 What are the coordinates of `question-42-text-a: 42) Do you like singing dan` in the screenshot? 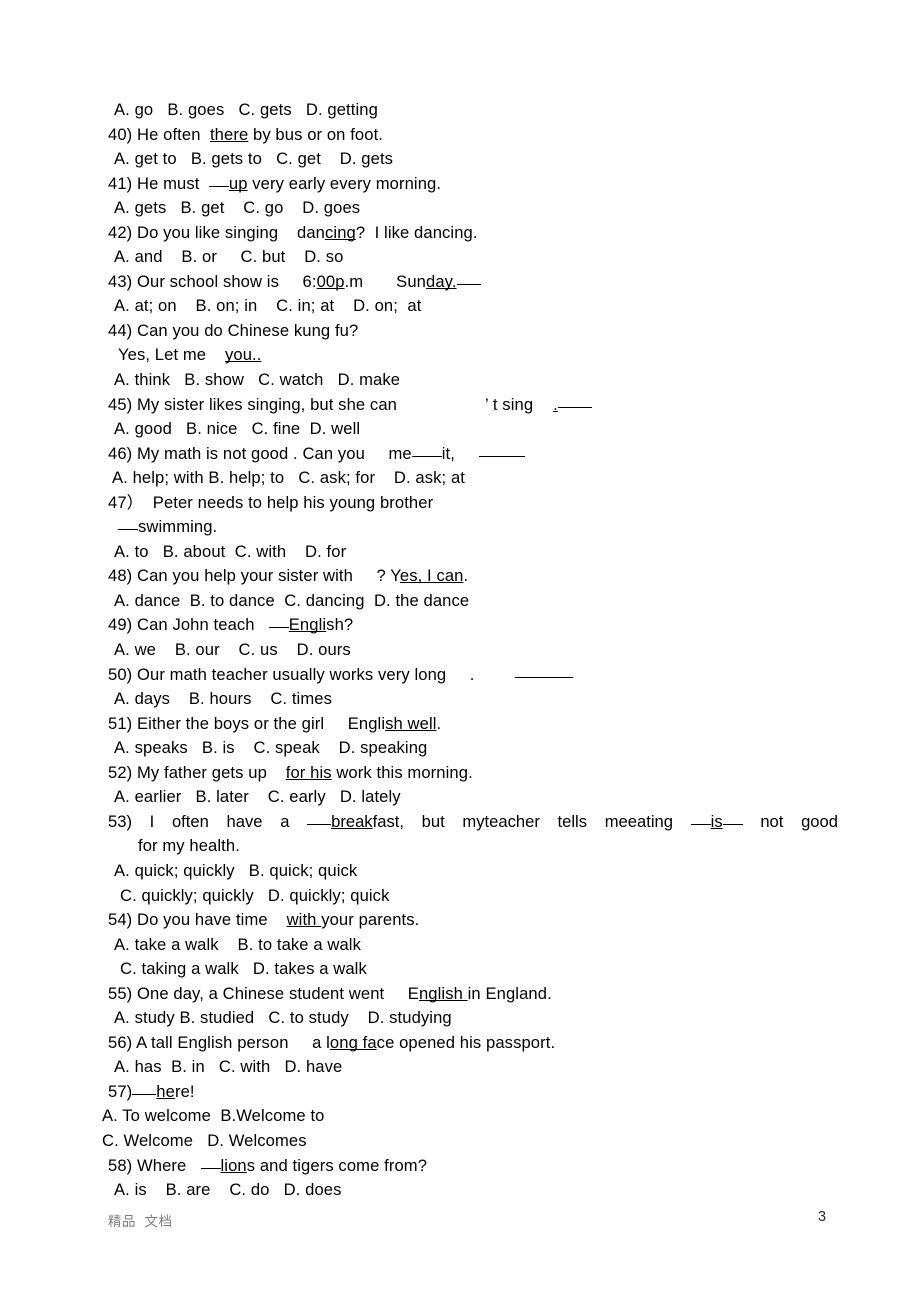 It's located at (217, 232).